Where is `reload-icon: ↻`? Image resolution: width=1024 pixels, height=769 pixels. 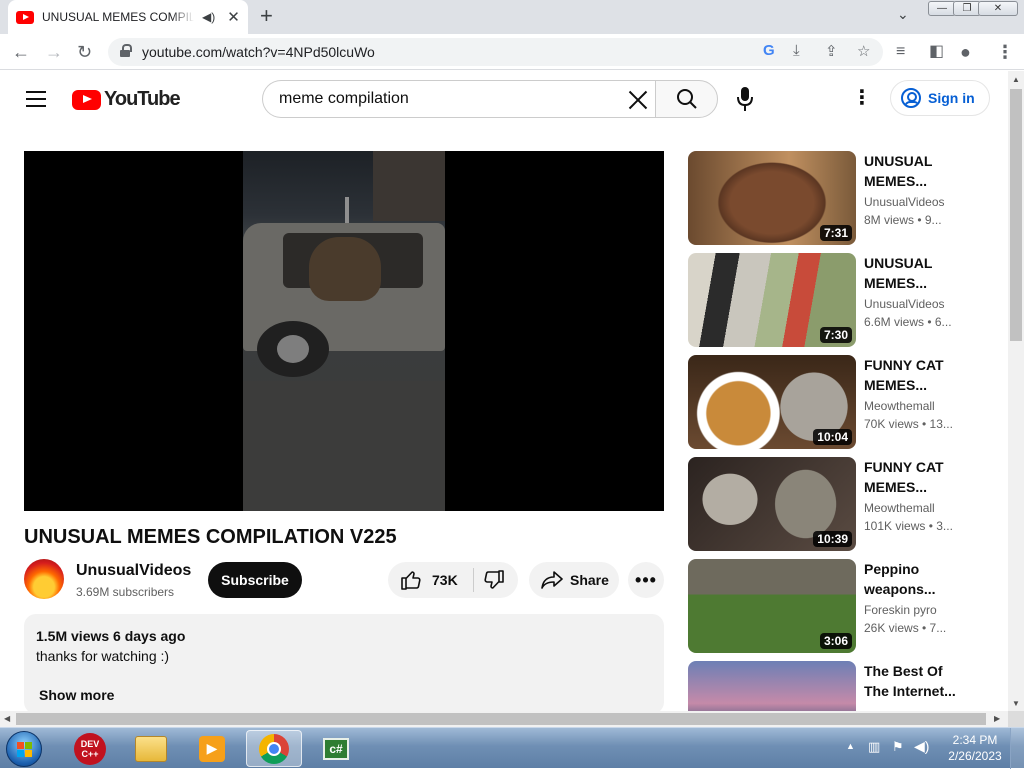
reload-icon: ↻ is located at coordinates (84, 52).